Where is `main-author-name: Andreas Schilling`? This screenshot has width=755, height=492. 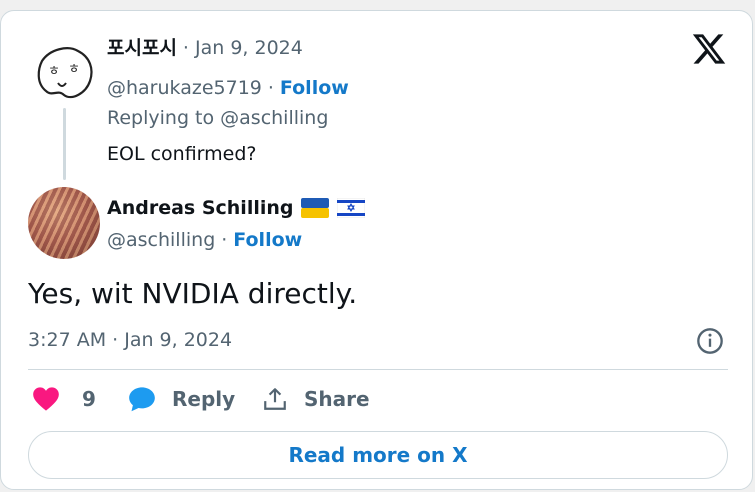 main-author-name: Andreas Schilling is located at coordinates (200, 208).